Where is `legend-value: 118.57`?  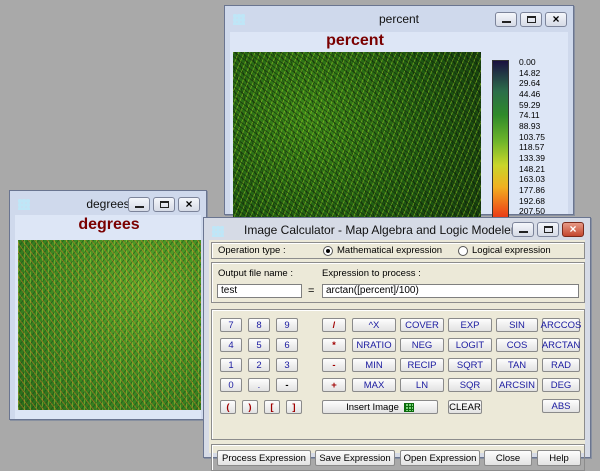
legend-value: 118.57 is located at coordinates (532, 147).